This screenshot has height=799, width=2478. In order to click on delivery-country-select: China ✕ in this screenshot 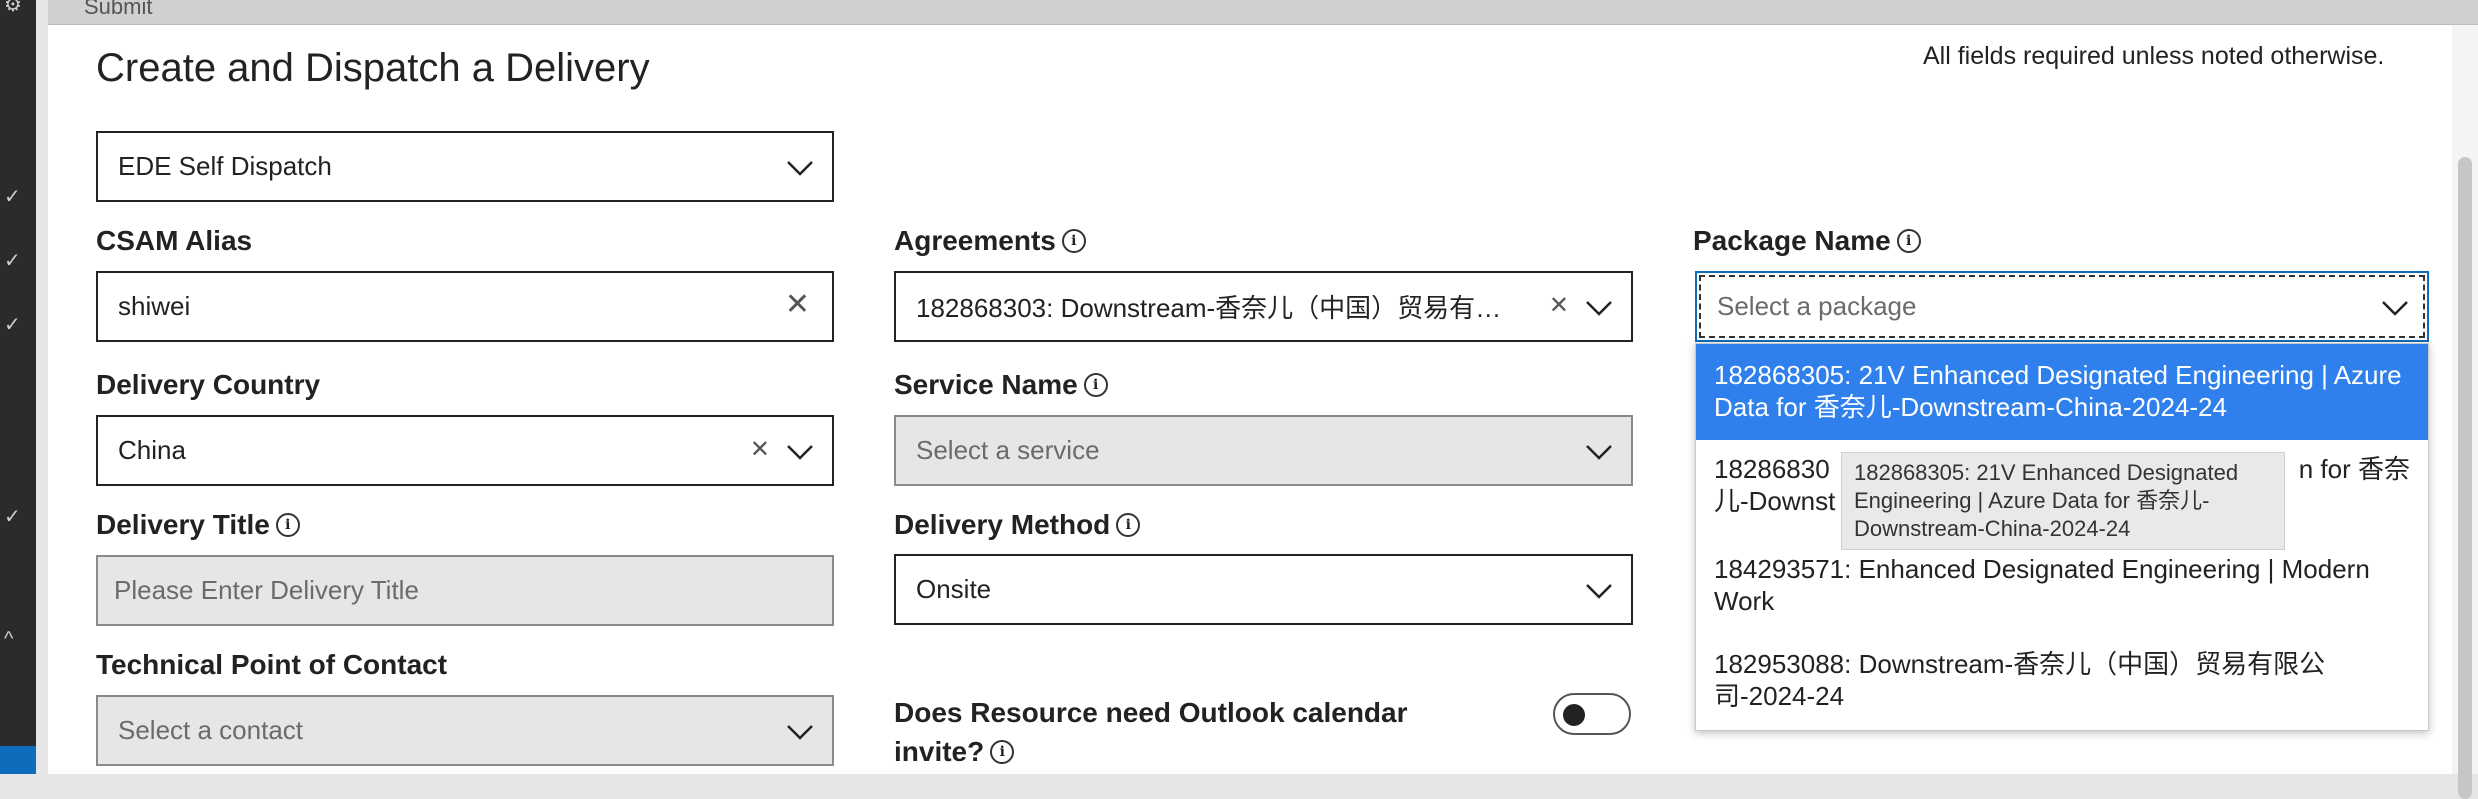, I will do `click(465, 450)`.